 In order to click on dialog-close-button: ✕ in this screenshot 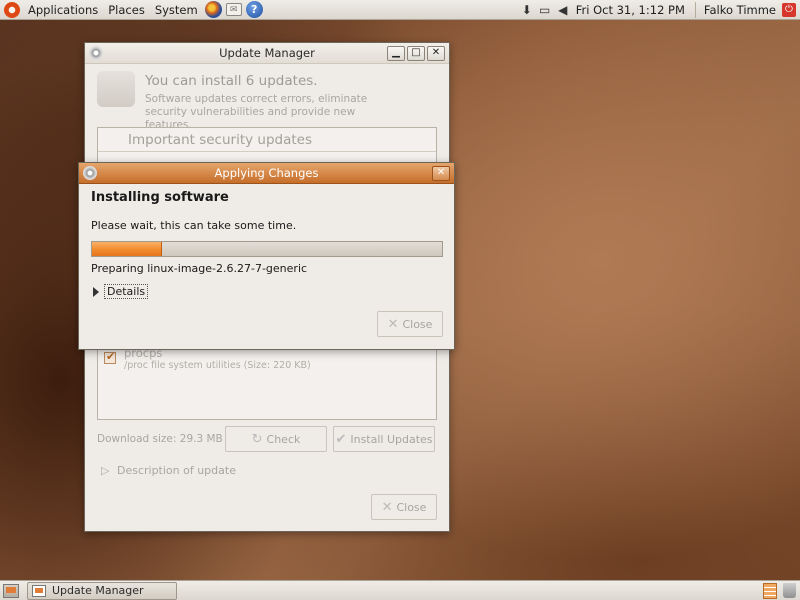, I will do `click(441, 173)`.